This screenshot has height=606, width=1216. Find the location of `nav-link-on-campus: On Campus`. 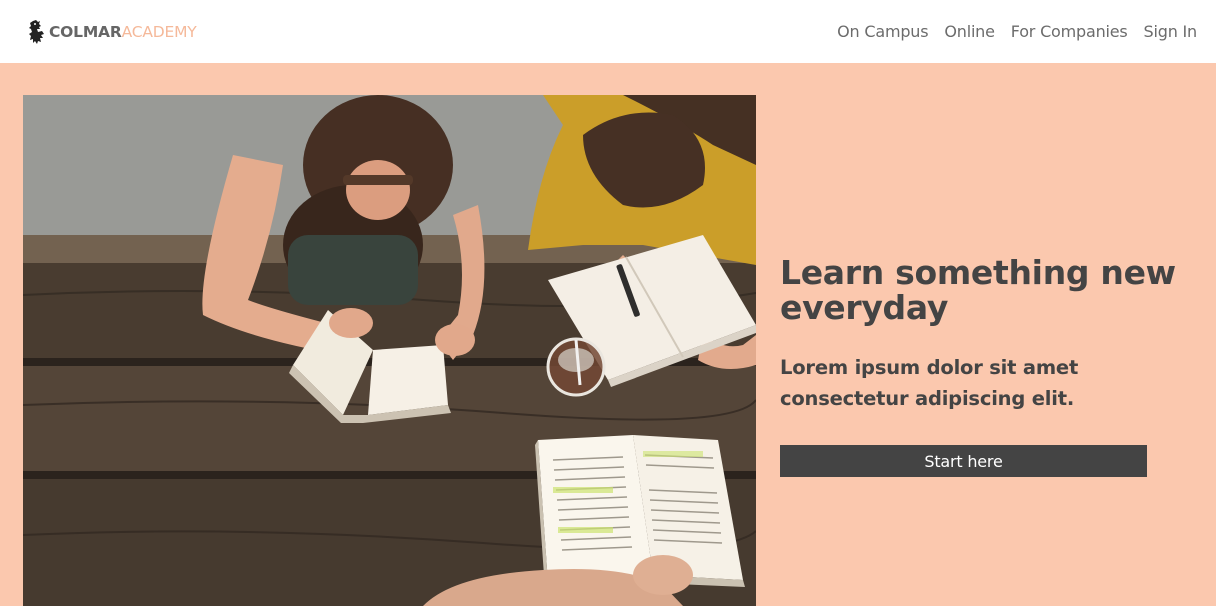

nav-link-on-campus: On Campus is located at coordinates (882, 31).